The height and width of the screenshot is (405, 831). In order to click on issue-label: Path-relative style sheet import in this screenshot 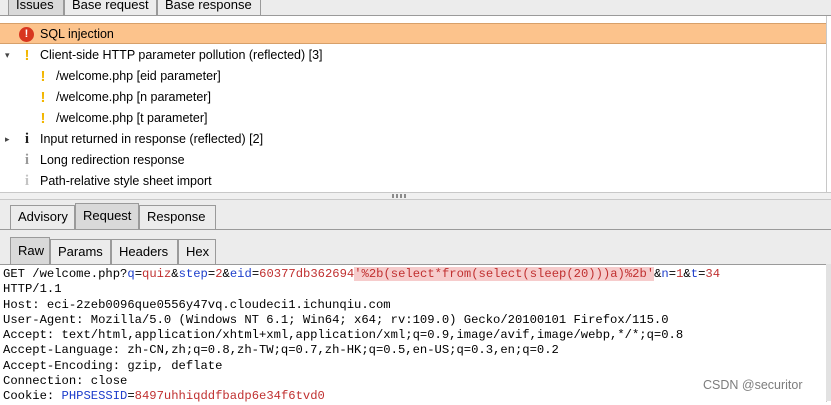, I will do `click(126, 181)`.